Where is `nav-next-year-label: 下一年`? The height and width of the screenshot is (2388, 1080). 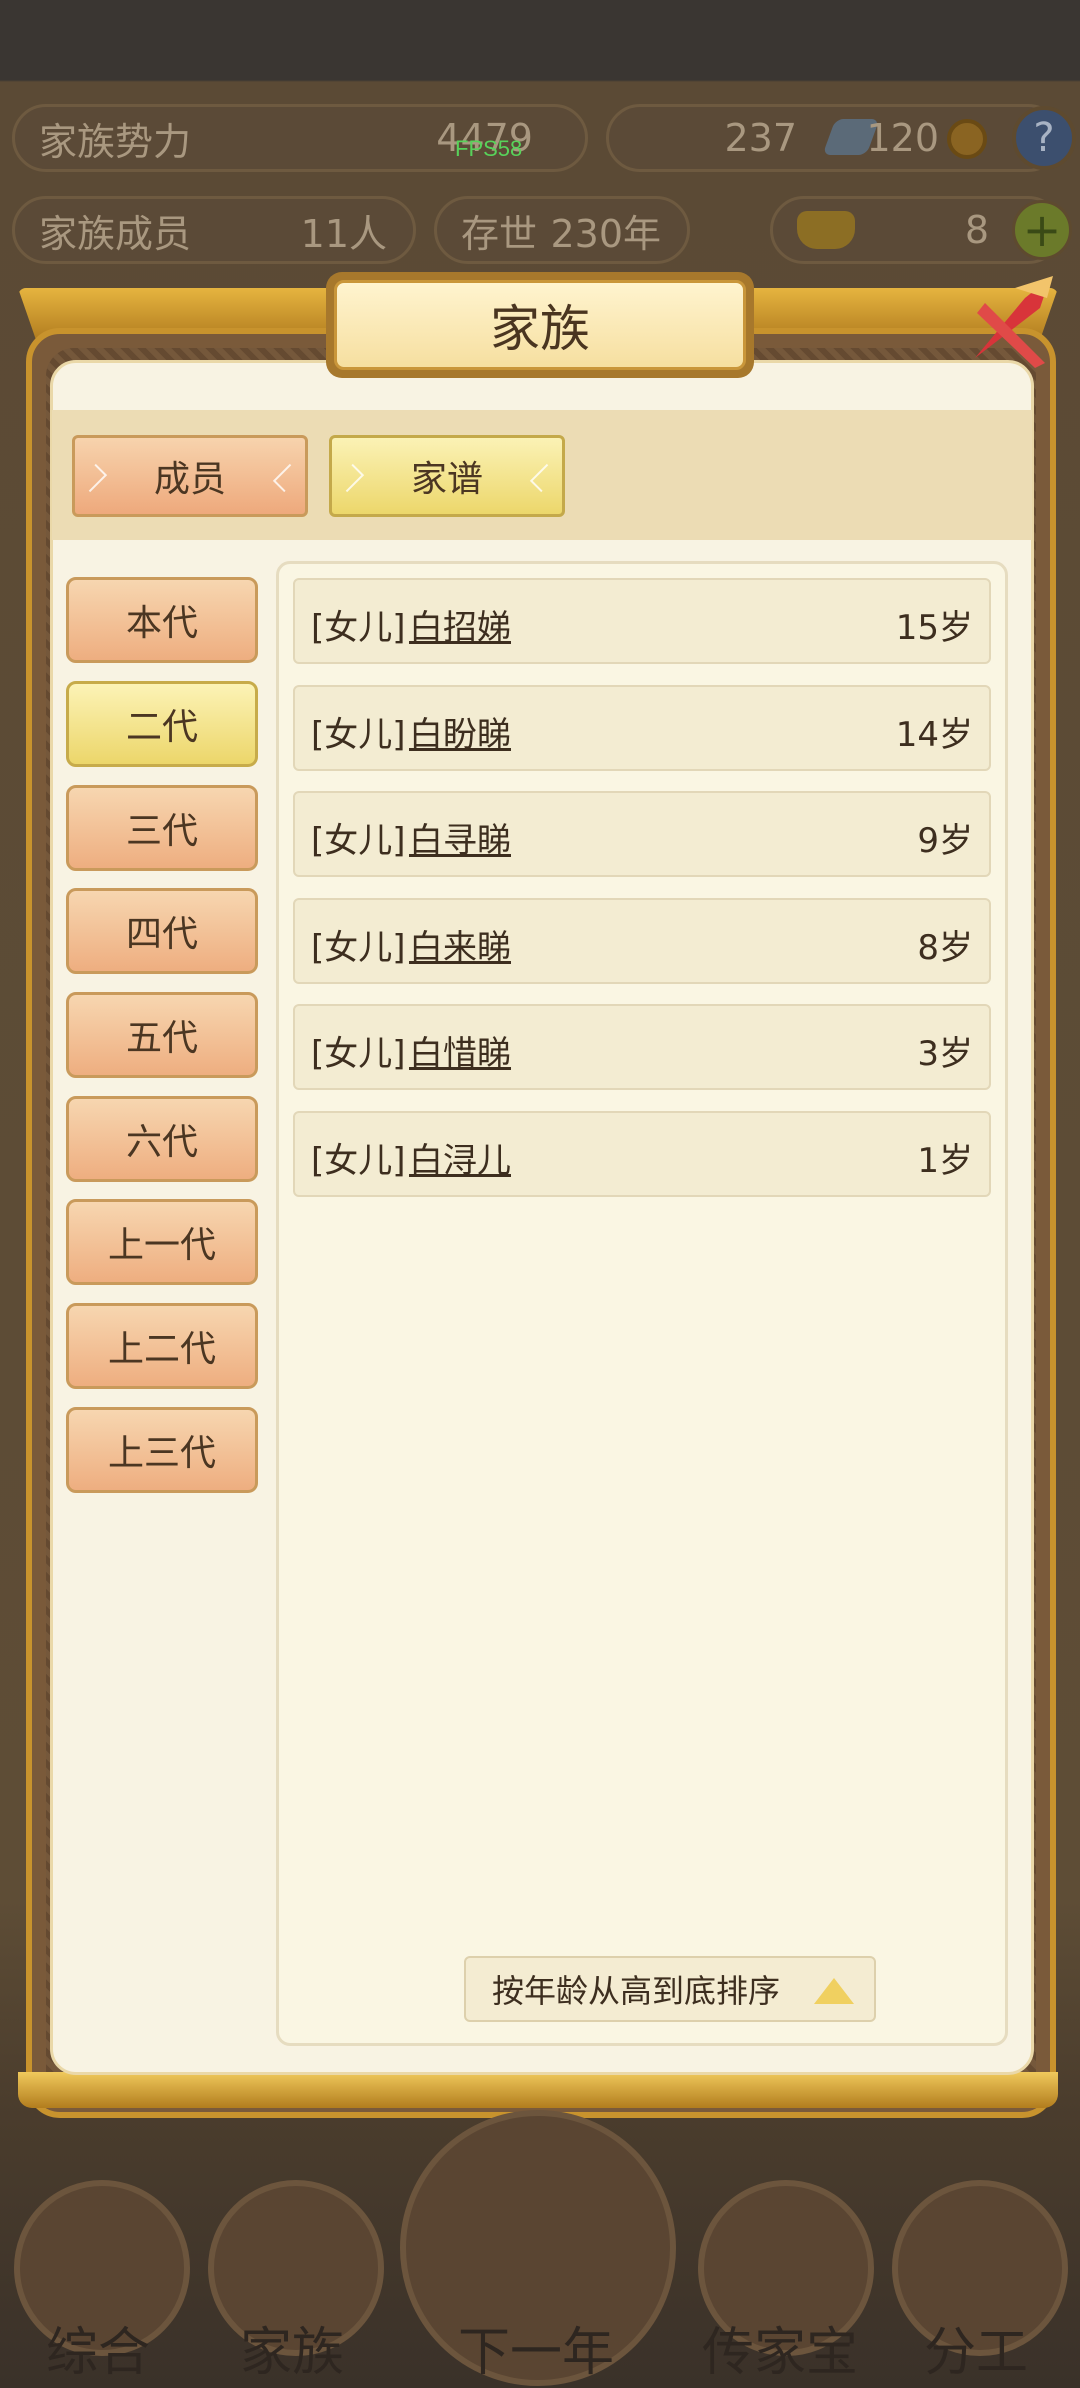
nav-next-year-label: 下一年 is located at coordinates (536, 2353).